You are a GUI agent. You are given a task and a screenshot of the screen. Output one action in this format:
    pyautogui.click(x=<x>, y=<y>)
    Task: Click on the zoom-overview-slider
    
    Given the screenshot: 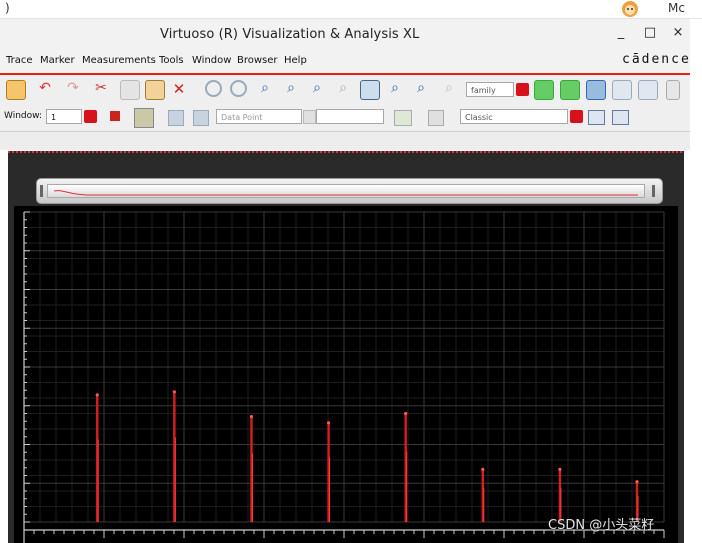 What is the action you would take?
    pyautogui.click(x=349, y=191)
    